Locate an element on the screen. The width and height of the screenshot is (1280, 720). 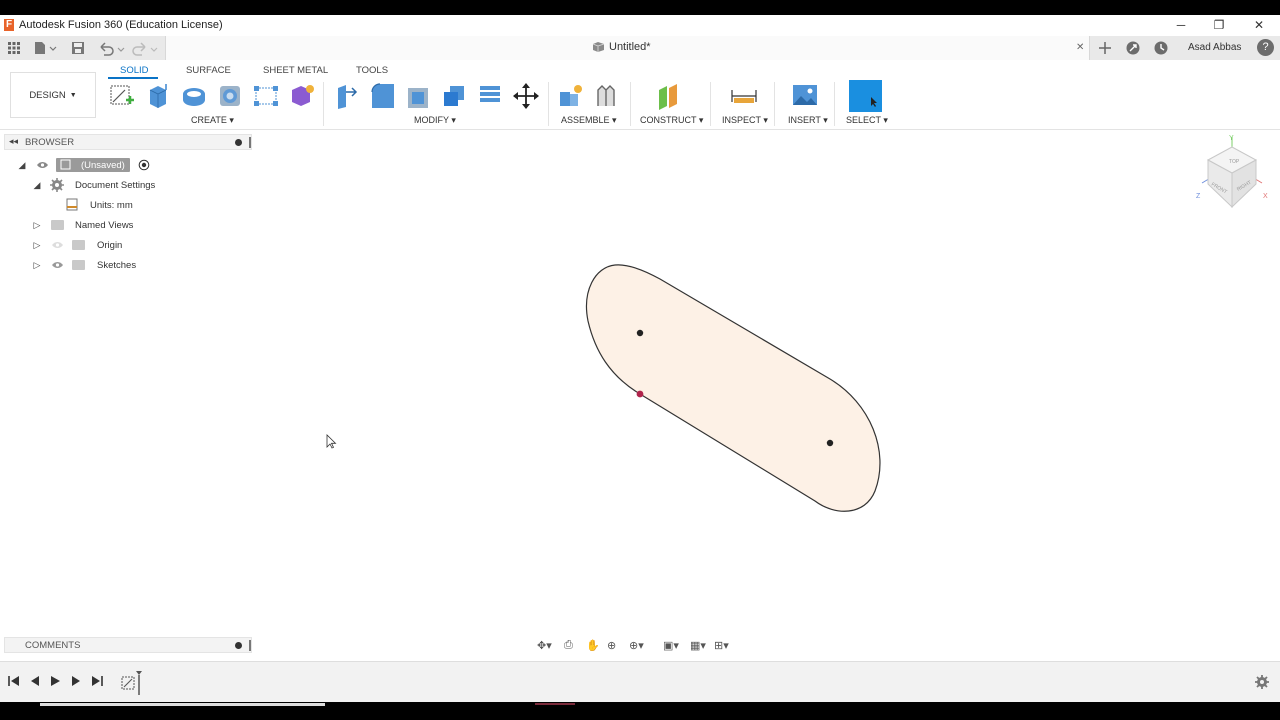
bottom-black-border is located at coordinates (640, 711).